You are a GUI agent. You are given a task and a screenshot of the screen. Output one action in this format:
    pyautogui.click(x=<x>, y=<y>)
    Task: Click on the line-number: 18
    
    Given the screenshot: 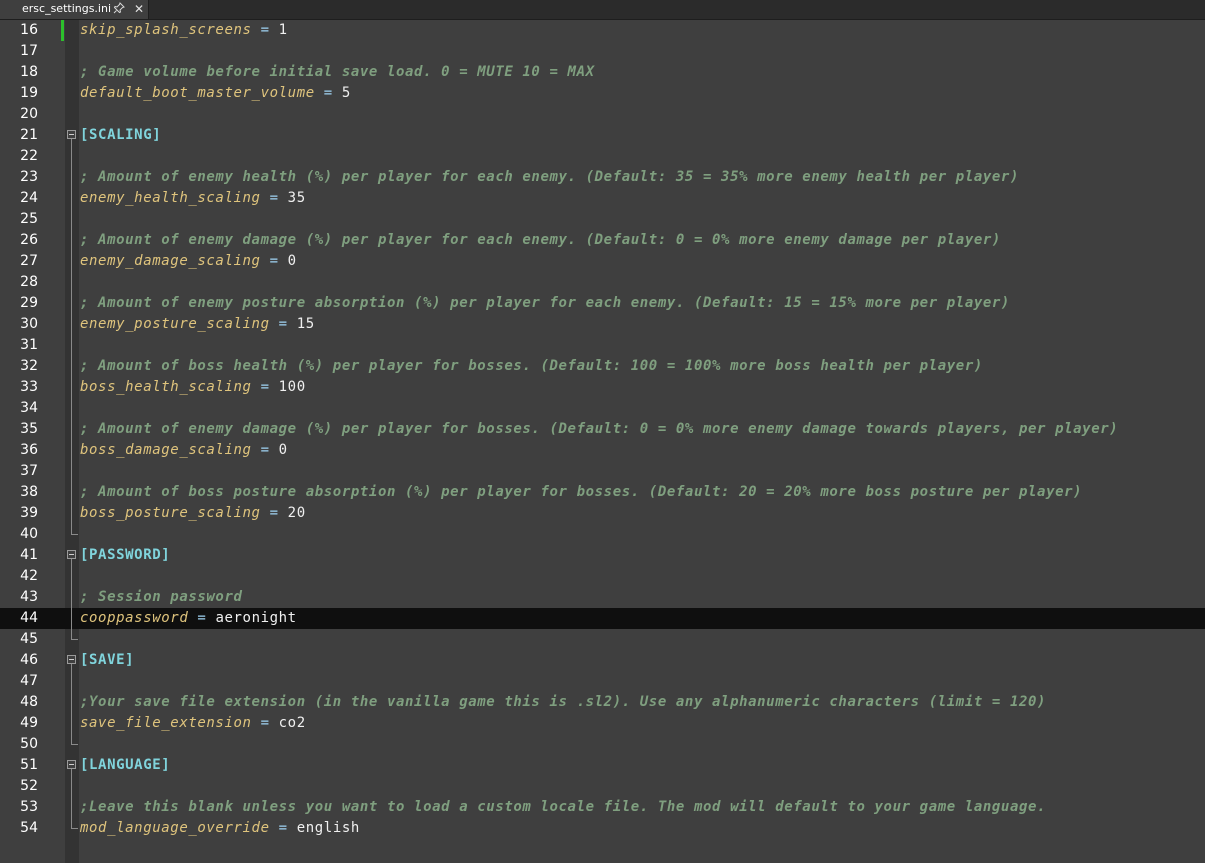 What is the action you would take?
    pyautogui.click(x=29, y=72)
    